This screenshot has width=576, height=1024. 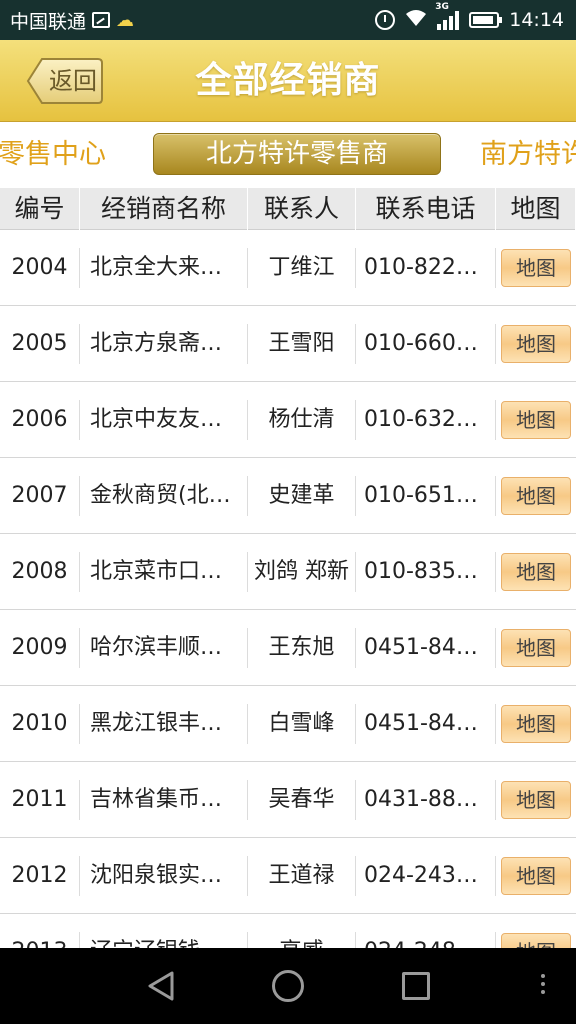 I want to click on dealer-phone: 010-82286666, so click(x=426, y=267).